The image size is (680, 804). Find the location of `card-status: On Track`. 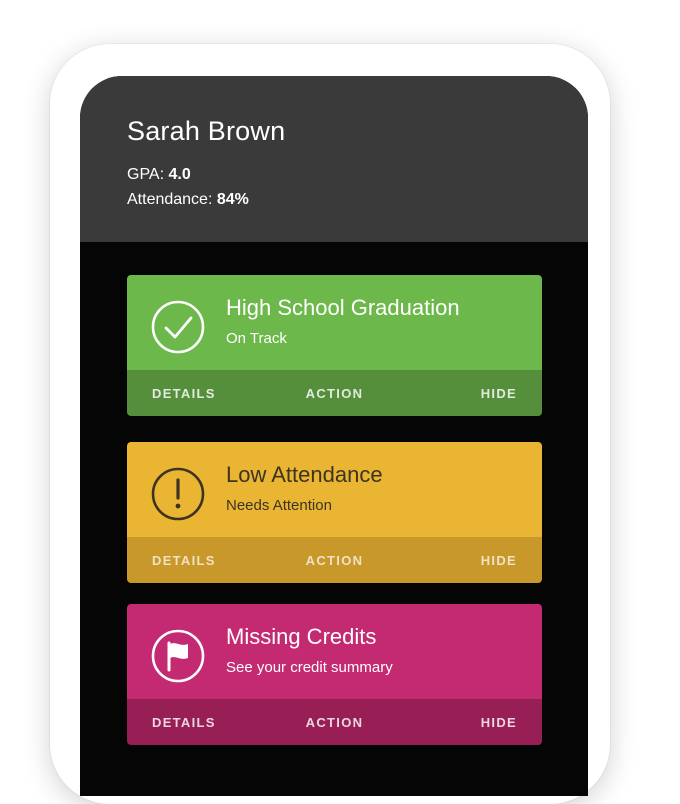

card-status: On Track is located at coordinates (256, 338).